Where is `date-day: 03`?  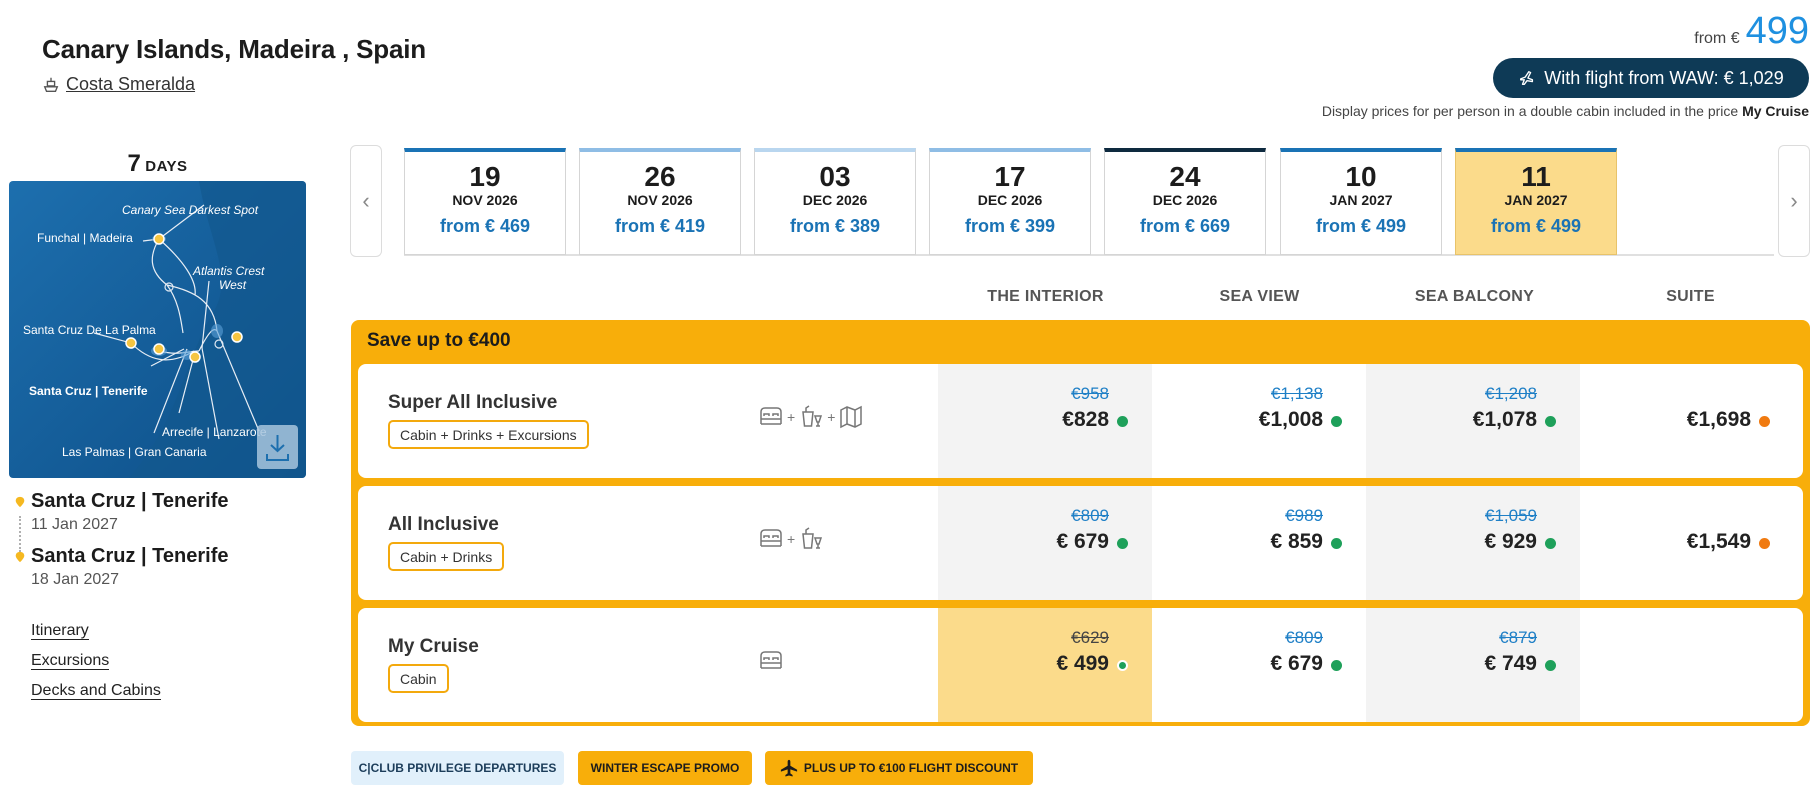
date-day: 03 is located at coordinates (835, 176).